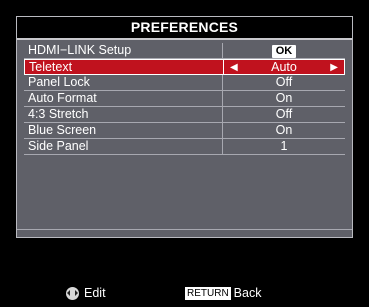 Image resolution: width=369 pixels, height=307 pixels. I want to click on menu-item-teletext: Teletext ◀ Auto ▶, so click(184, 67).